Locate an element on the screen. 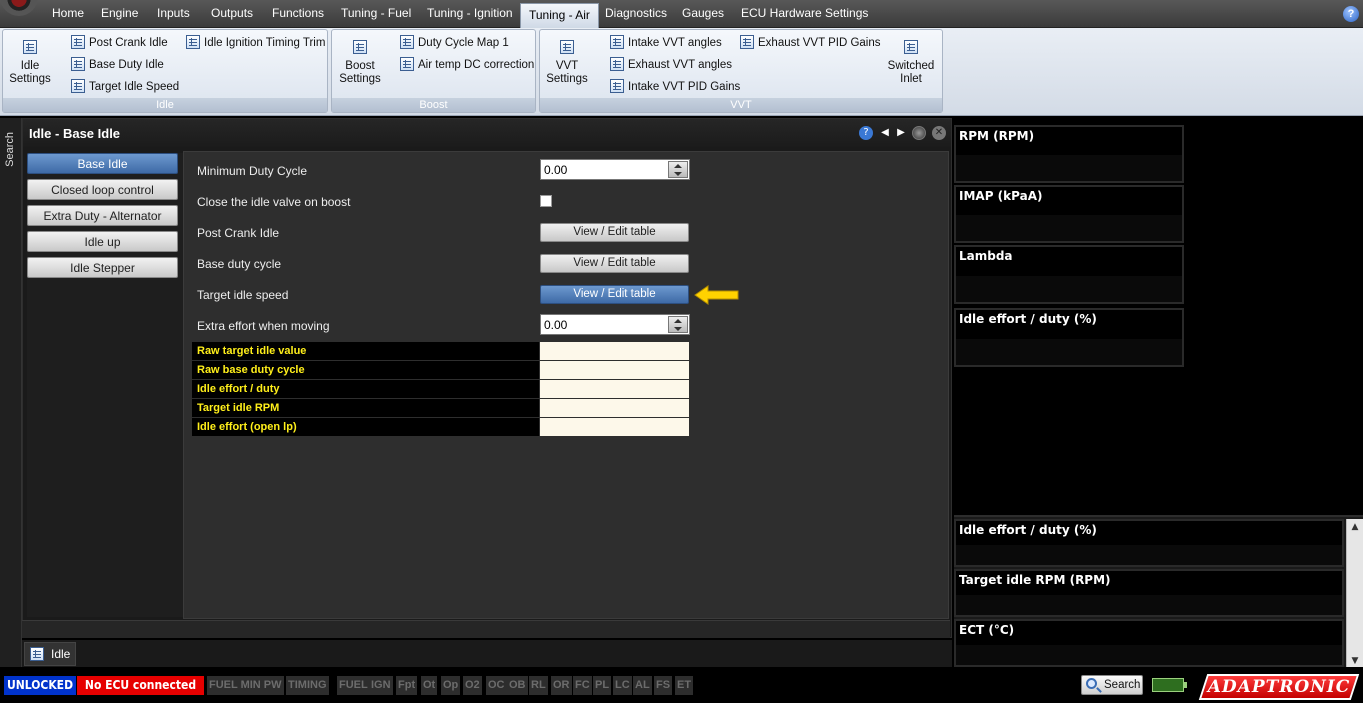  document-tab-idle: Idle is located at coordinates (50, 654).